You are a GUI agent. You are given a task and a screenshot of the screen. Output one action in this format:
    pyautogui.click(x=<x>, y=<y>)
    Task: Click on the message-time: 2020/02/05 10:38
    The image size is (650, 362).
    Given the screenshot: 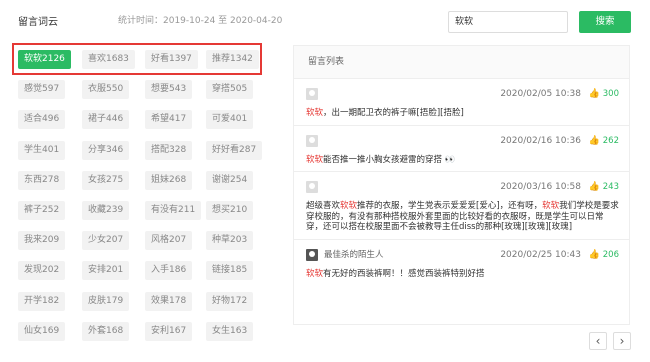 What is the action you would take?
    pyautogui.click(x=540, y=94)
    